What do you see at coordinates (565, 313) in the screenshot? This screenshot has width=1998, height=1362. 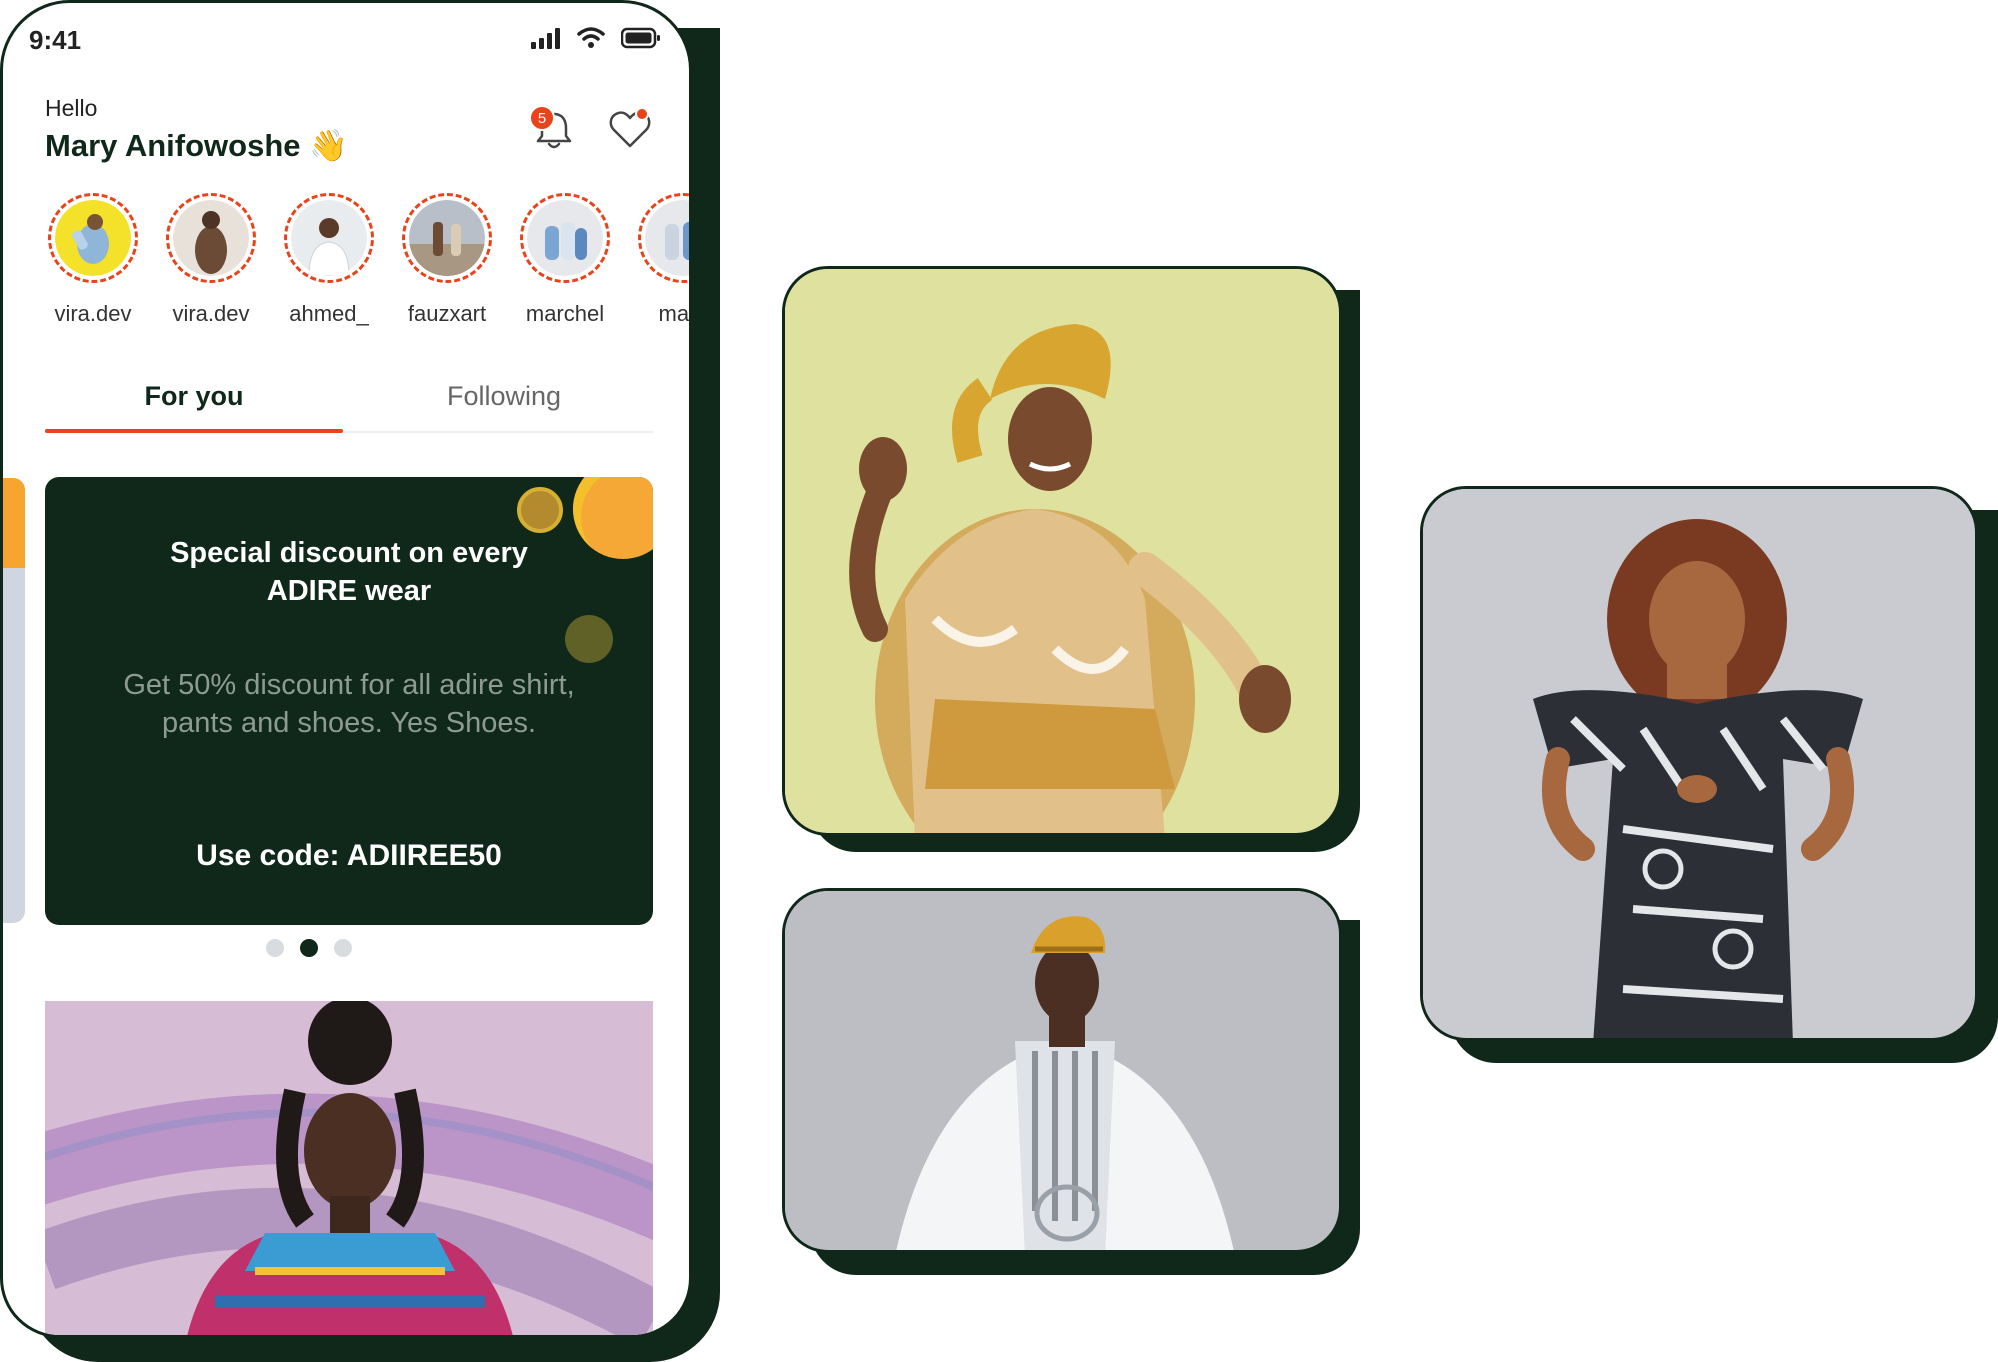 I see `story-username: marchel` at bounding box center [565, 313].